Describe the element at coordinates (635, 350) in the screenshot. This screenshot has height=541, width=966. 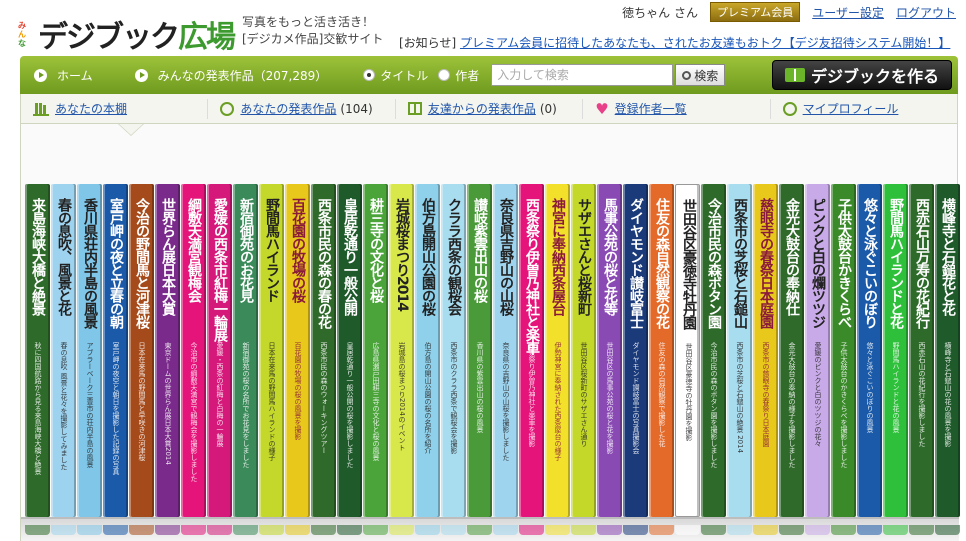
I see `book-spine: ダイヤモンド讃岐富士 ダイヤモンド讃岐富士の写真撮影会` at that location.